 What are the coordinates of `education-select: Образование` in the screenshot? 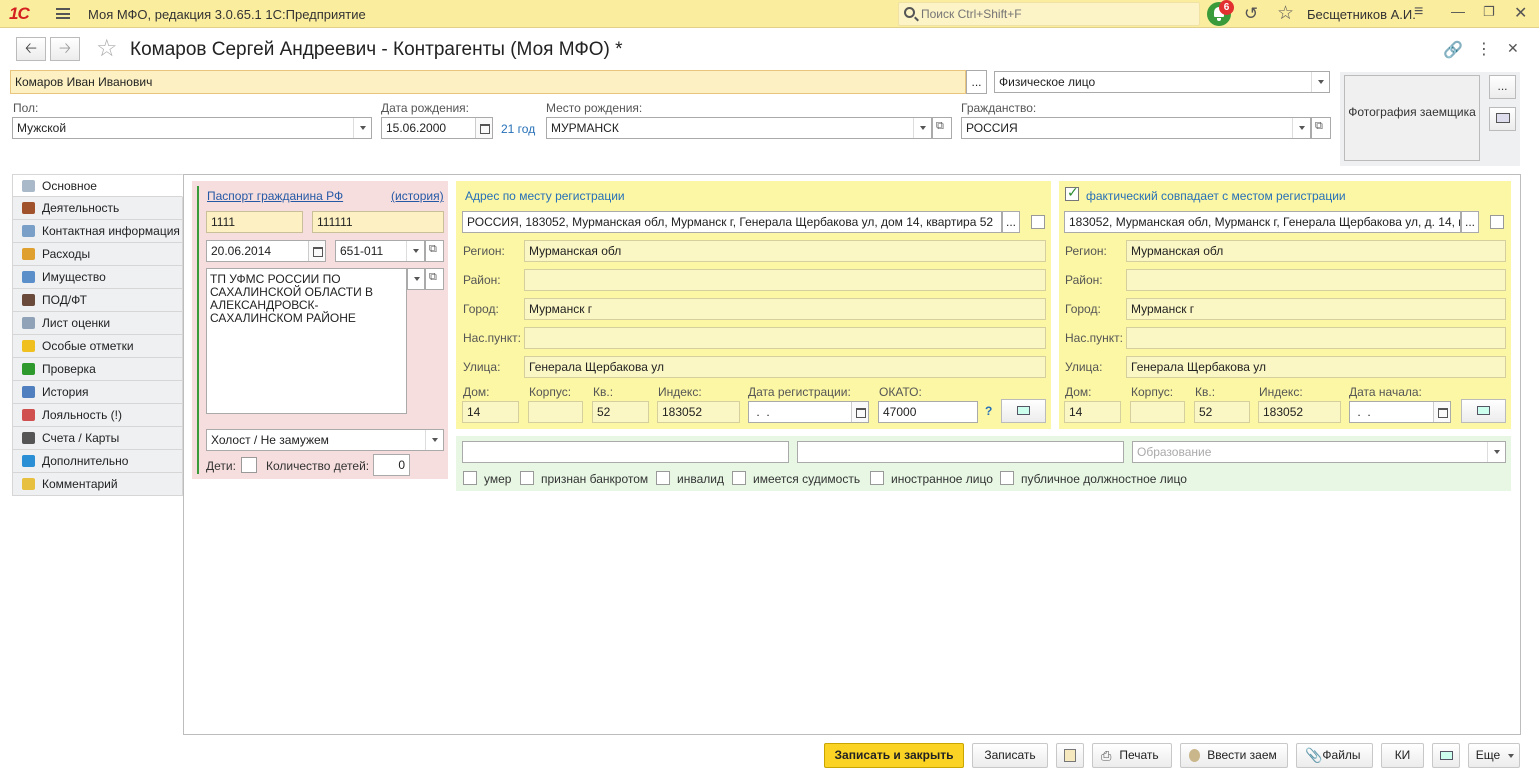 It's located at (1319, 452).